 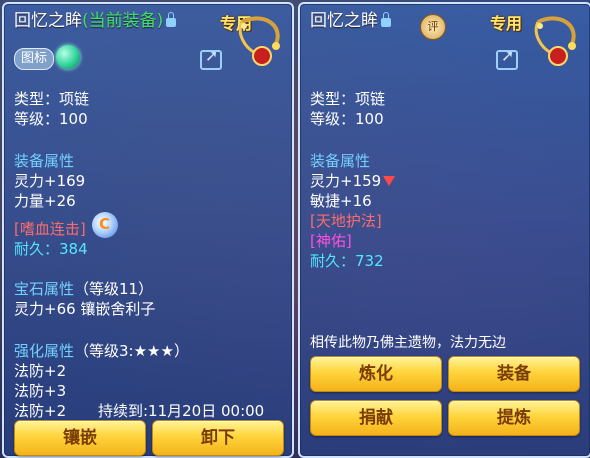 I want to click on durability-value: 732, so click(x=369, y=261).